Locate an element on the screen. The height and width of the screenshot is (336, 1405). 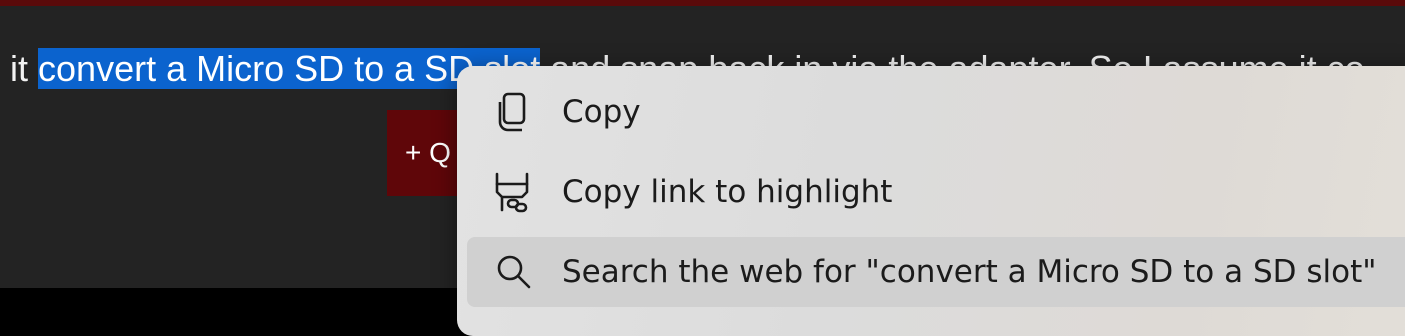
menu-item-label: Copy link to highlight is located at coordinates (727, 192).